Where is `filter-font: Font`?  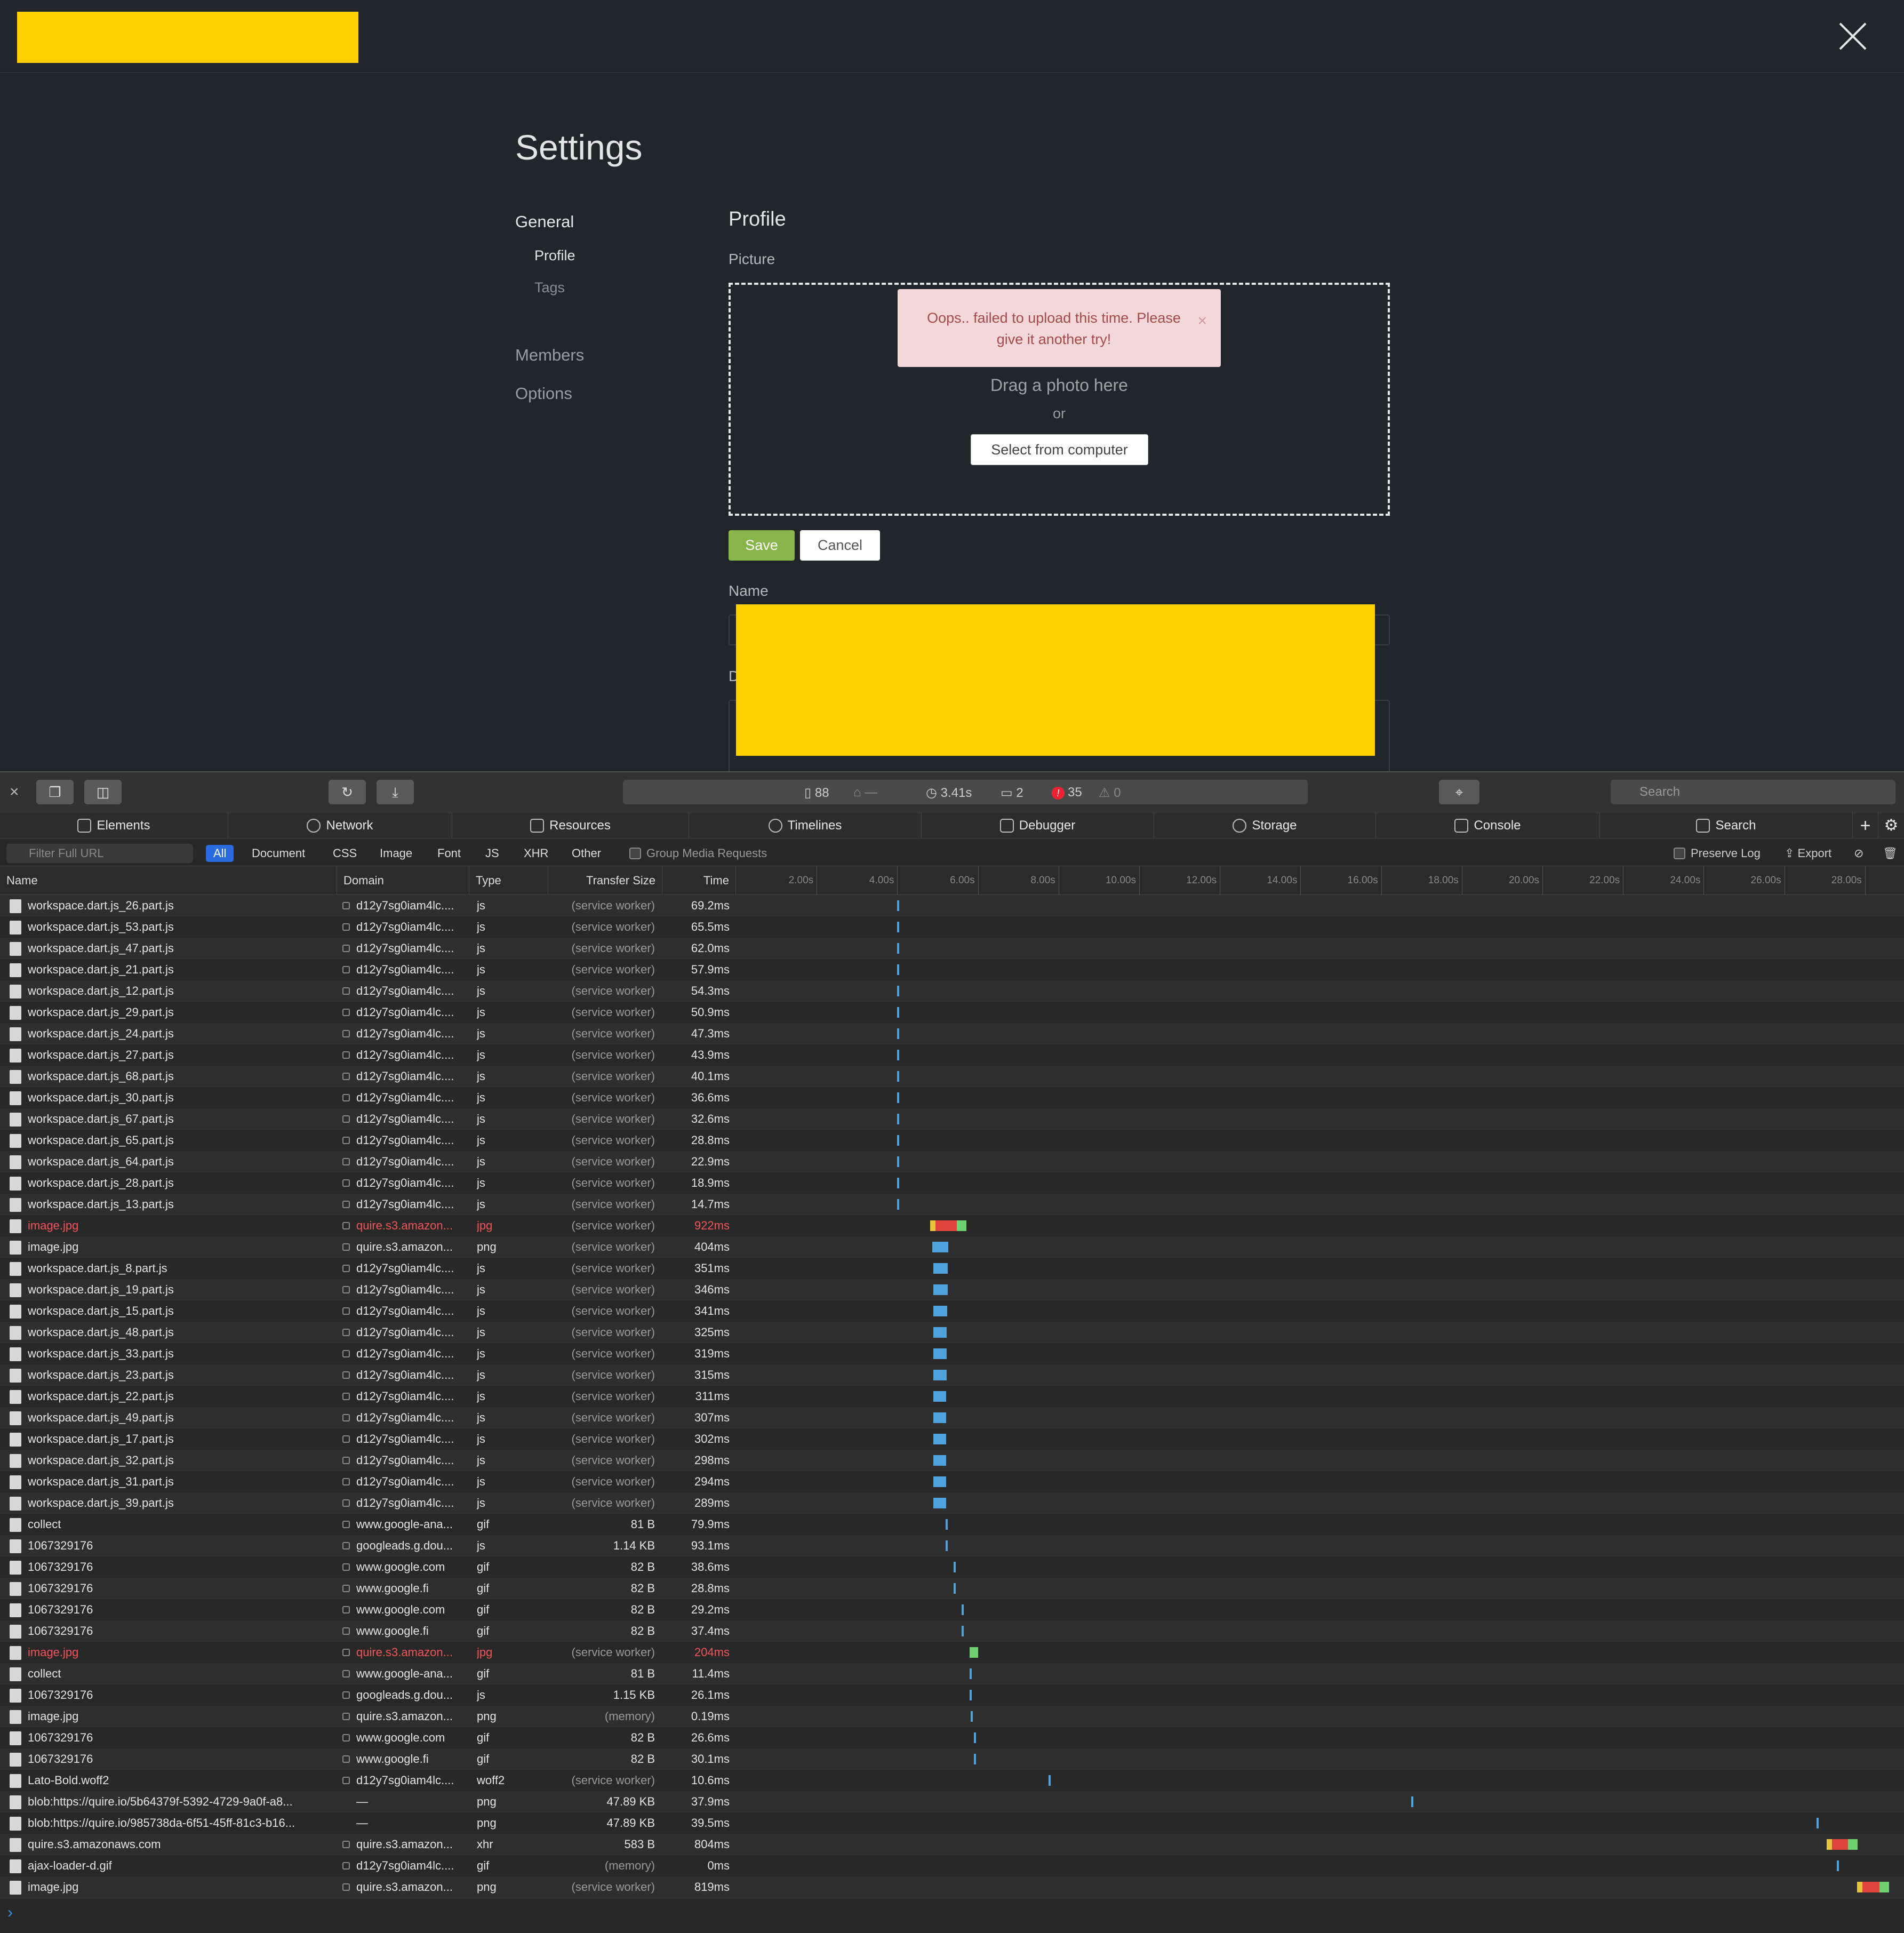
filter-font: Font is located at coordinates (449, 853).